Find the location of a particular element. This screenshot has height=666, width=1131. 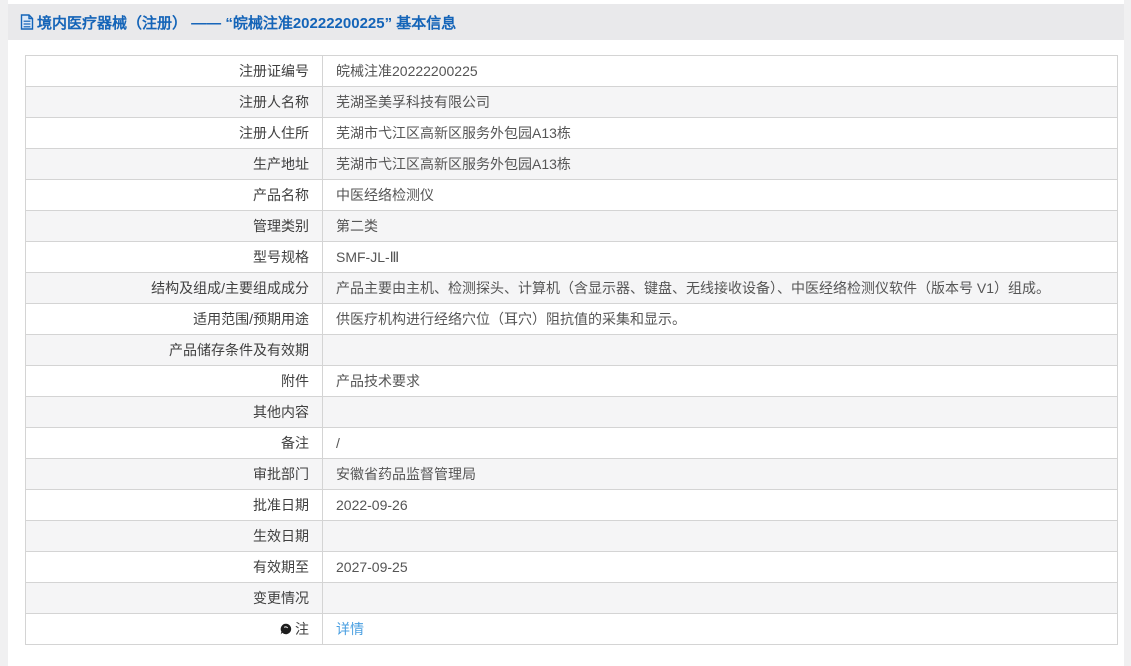

table-row: 附件 产品技术要求 is located at coordinates (571, 381).